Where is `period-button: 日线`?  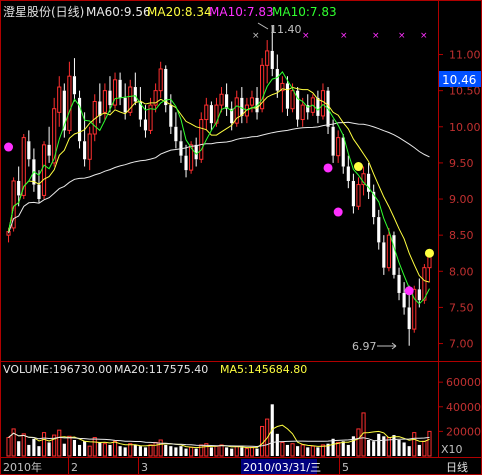
period-button: 日线 is located at coordinates (457, 467).